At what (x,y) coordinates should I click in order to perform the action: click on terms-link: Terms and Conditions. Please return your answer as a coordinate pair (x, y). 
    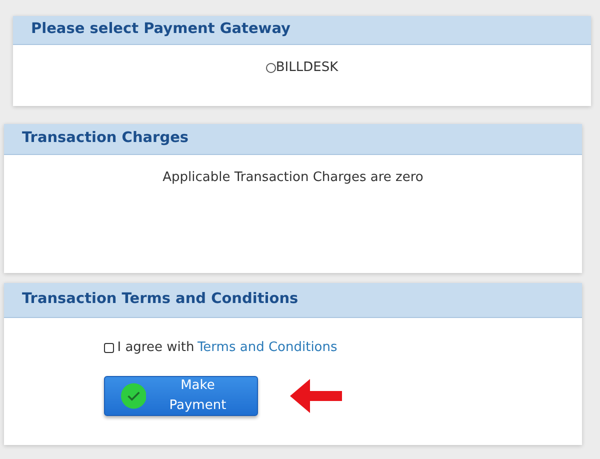
    Looking at the image, I should click on (267, 348).